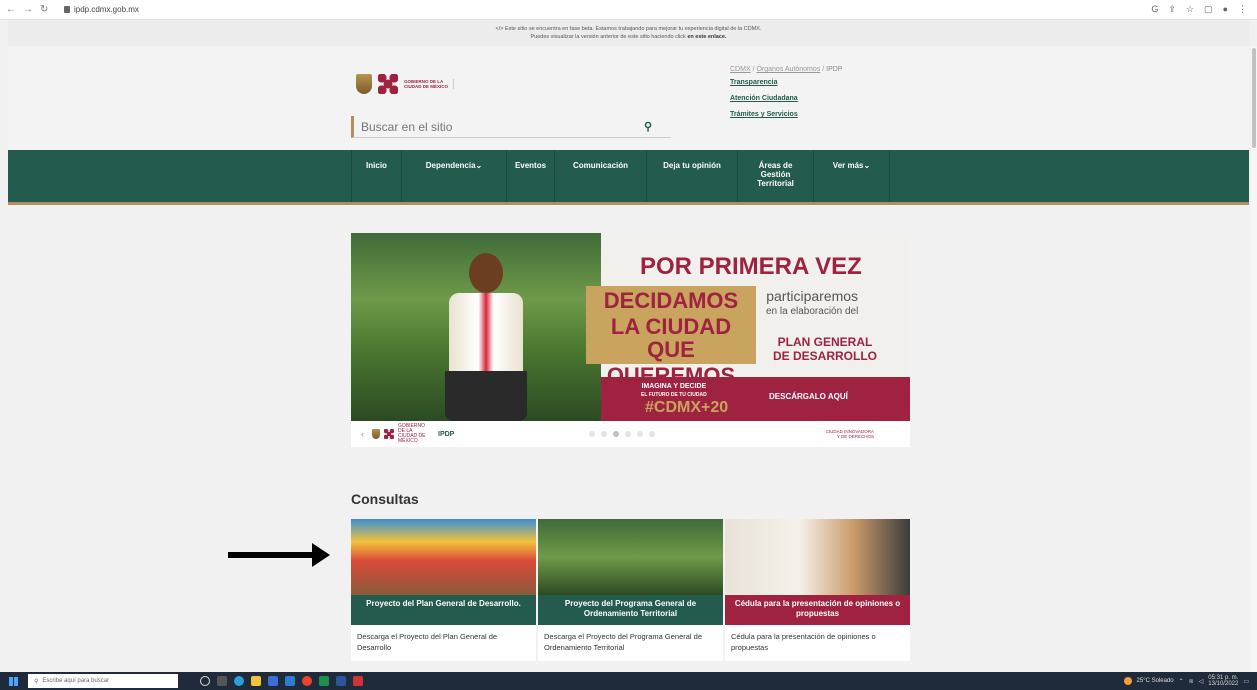  Describe the element at coordinates (671, 338) in the screenshot. I see `banner-block-line-2: LA CIUDAD QUE` at that location.